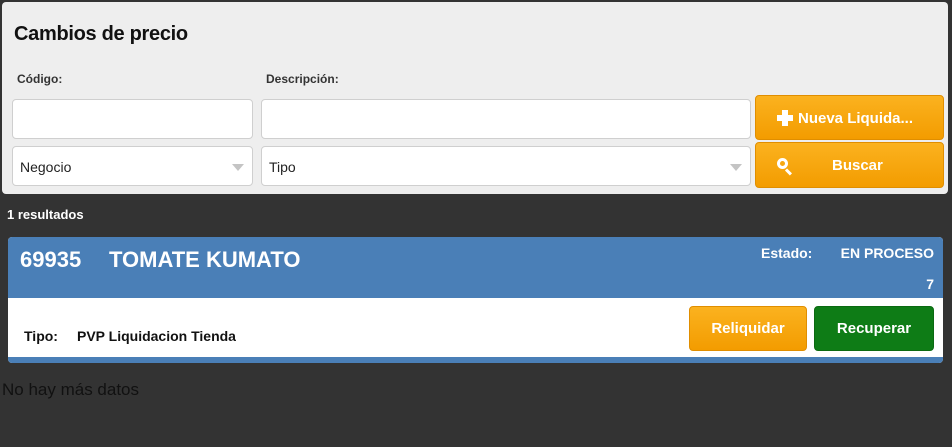 Image resolution: width=952 pixels, height=447 pixels. What do you see at coordinates (41, 336) in the screenshot?
I see `tipo-label: Tipo:` at bounding box center [41, 336].